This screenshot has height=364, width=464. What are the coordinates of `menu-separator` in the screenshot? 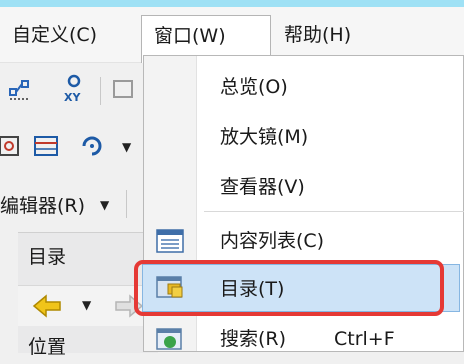 It's located at (334, 211).